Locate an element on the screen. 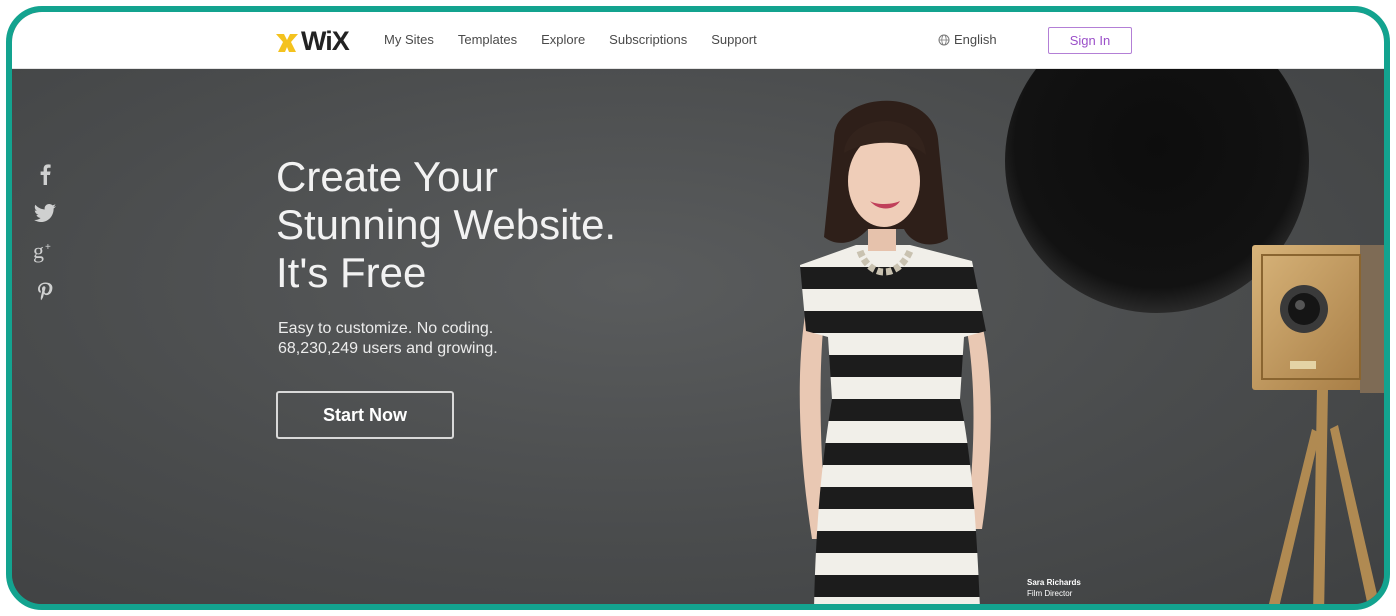 The width and height of the screenshot is (1396, 616). caption-name: Sara Richards is located at coordinates (1054, 582).